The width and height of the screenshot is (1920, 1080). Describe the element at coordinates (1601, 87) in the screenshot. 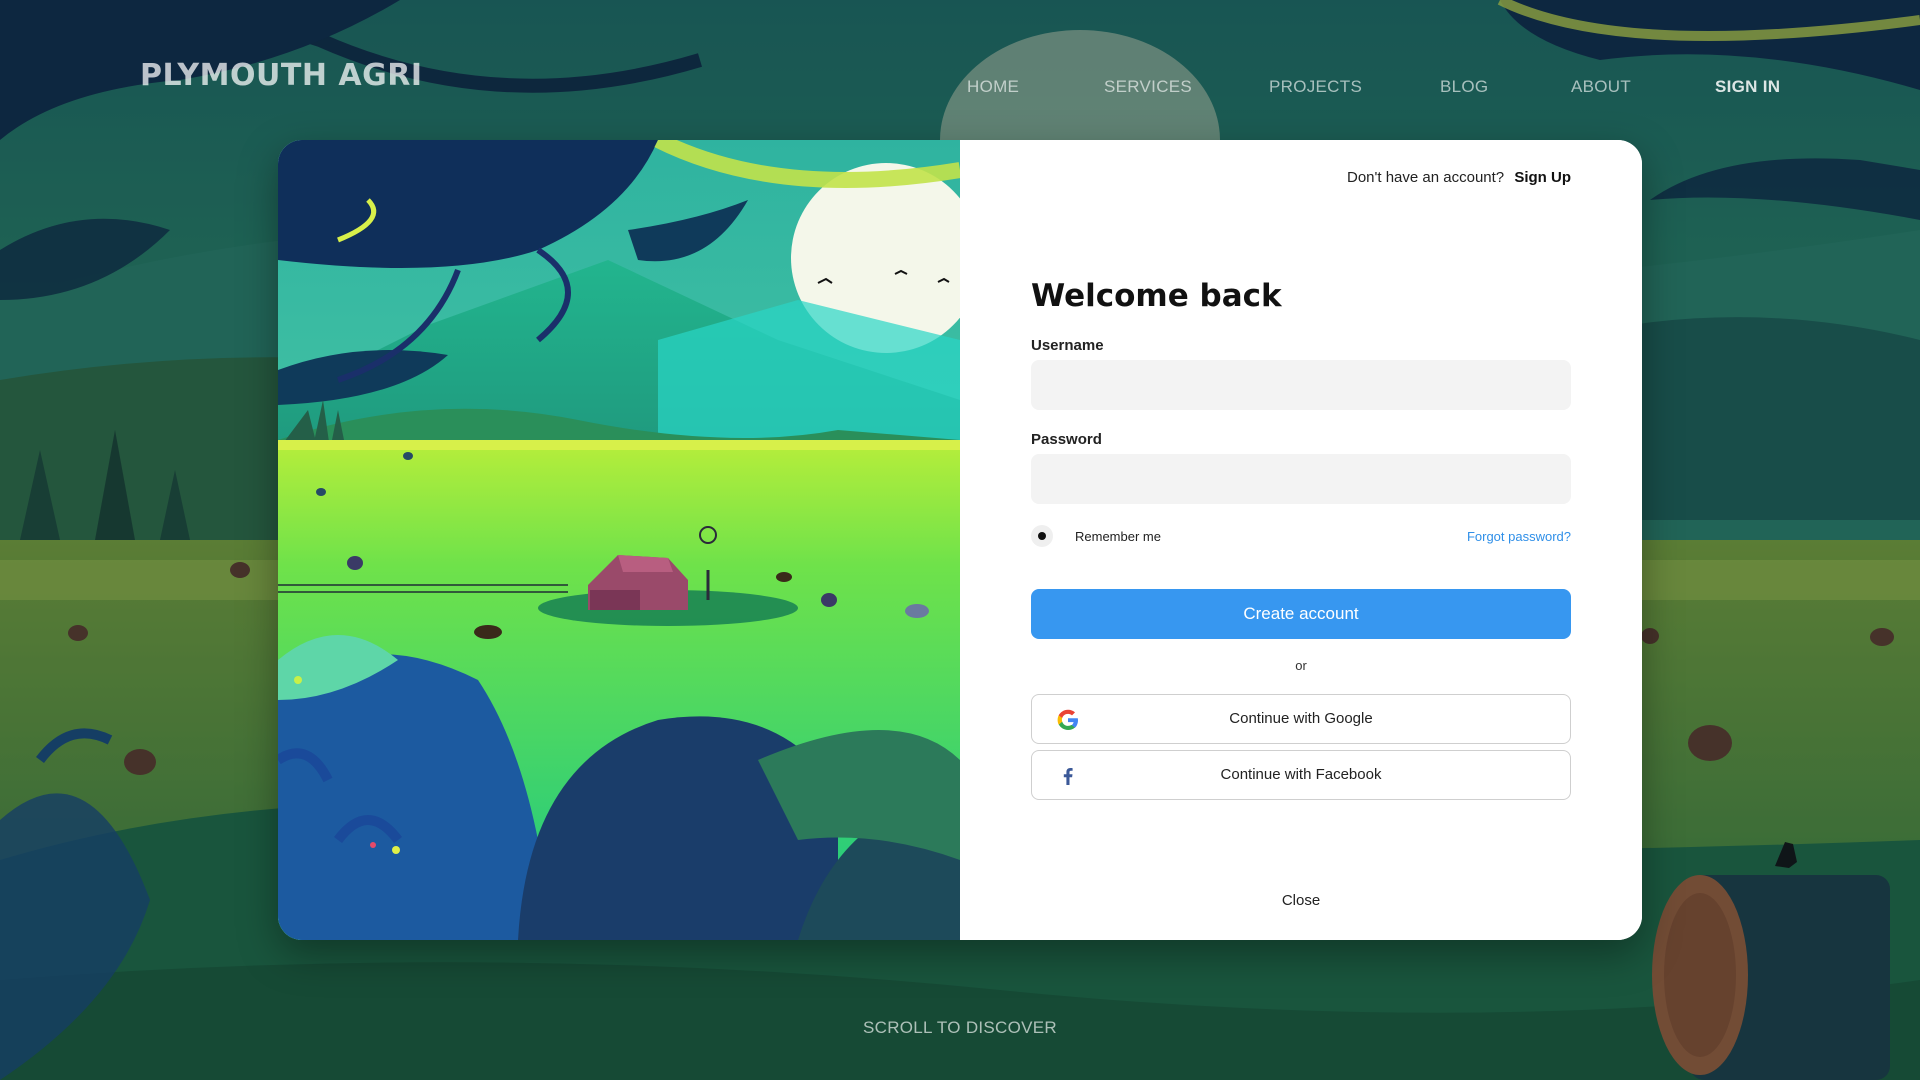

I see `nav-about: ABOUT` at that location.